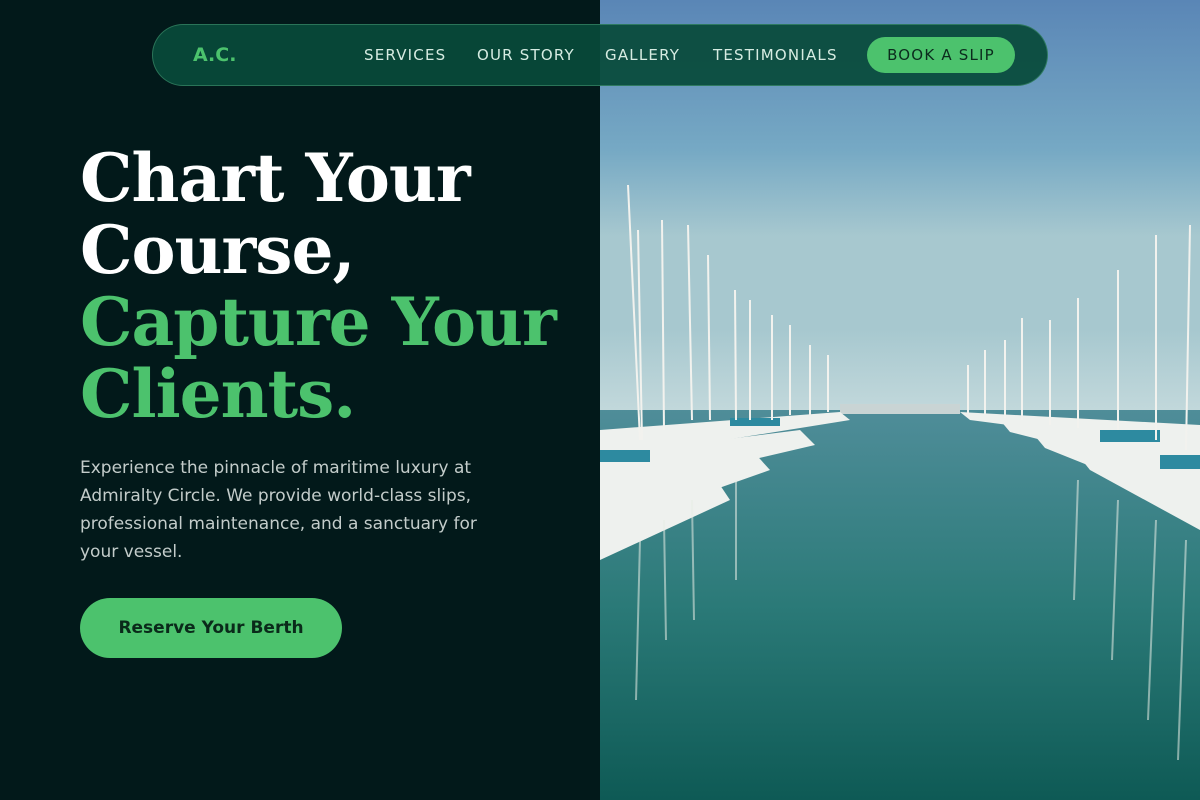  Describe the element at coordinates (775, 55) in the screenshot. I see `nav-link-testimonials: TESTIMONIALS` at that location.